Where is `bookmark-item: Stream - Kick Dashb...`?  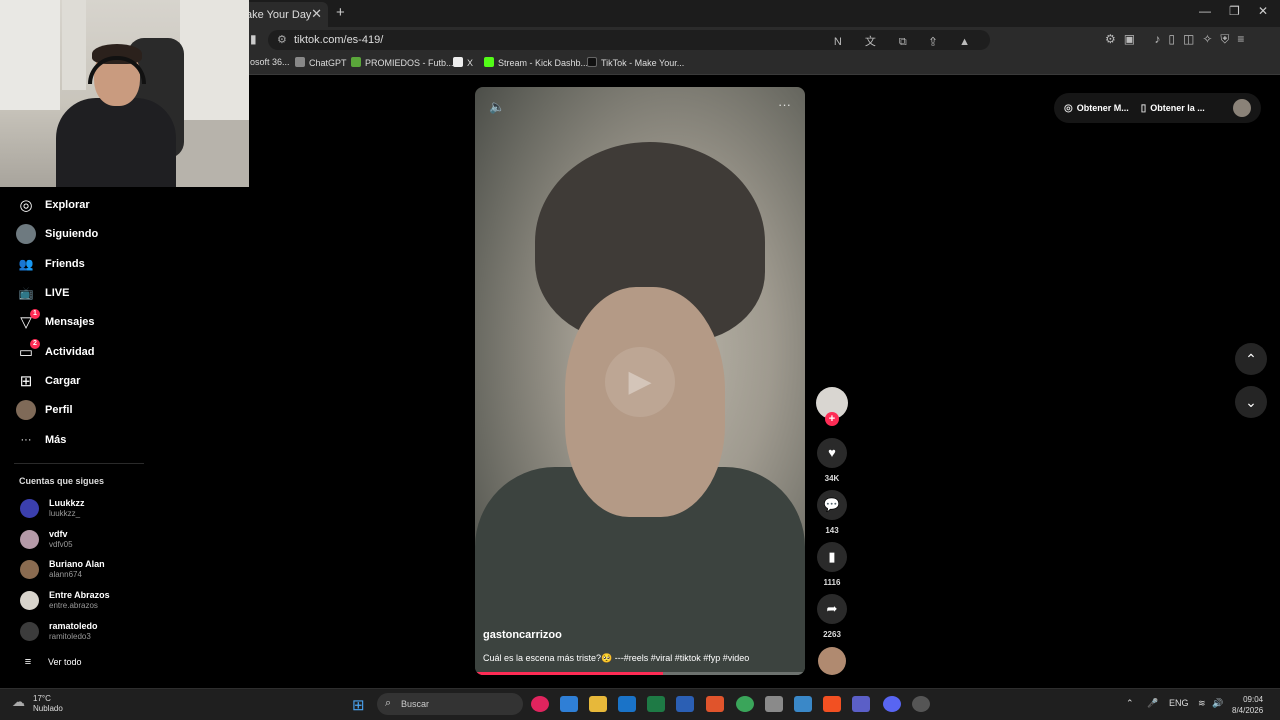
bookmark-item: Stream - Kick Dashb... is located at coordinates (536, 62).